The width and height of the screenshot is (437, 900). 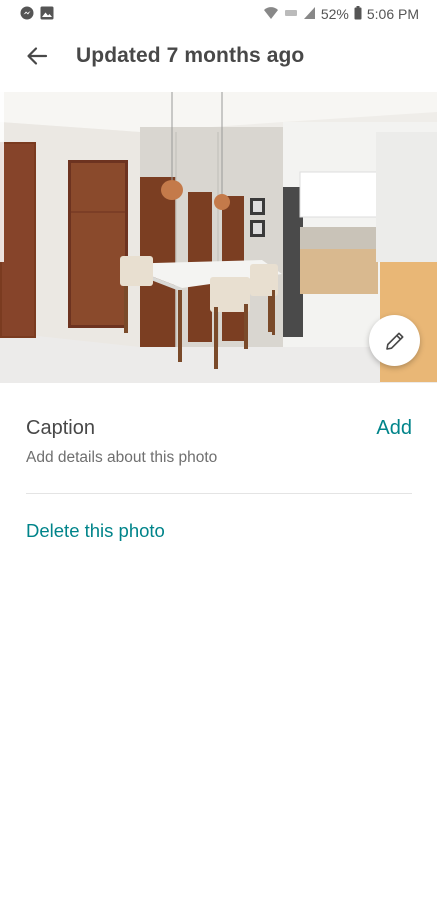 What do you see at coordinates (219, 493) in the screenshot?
I see `divider` at bounding box center [219, 493].